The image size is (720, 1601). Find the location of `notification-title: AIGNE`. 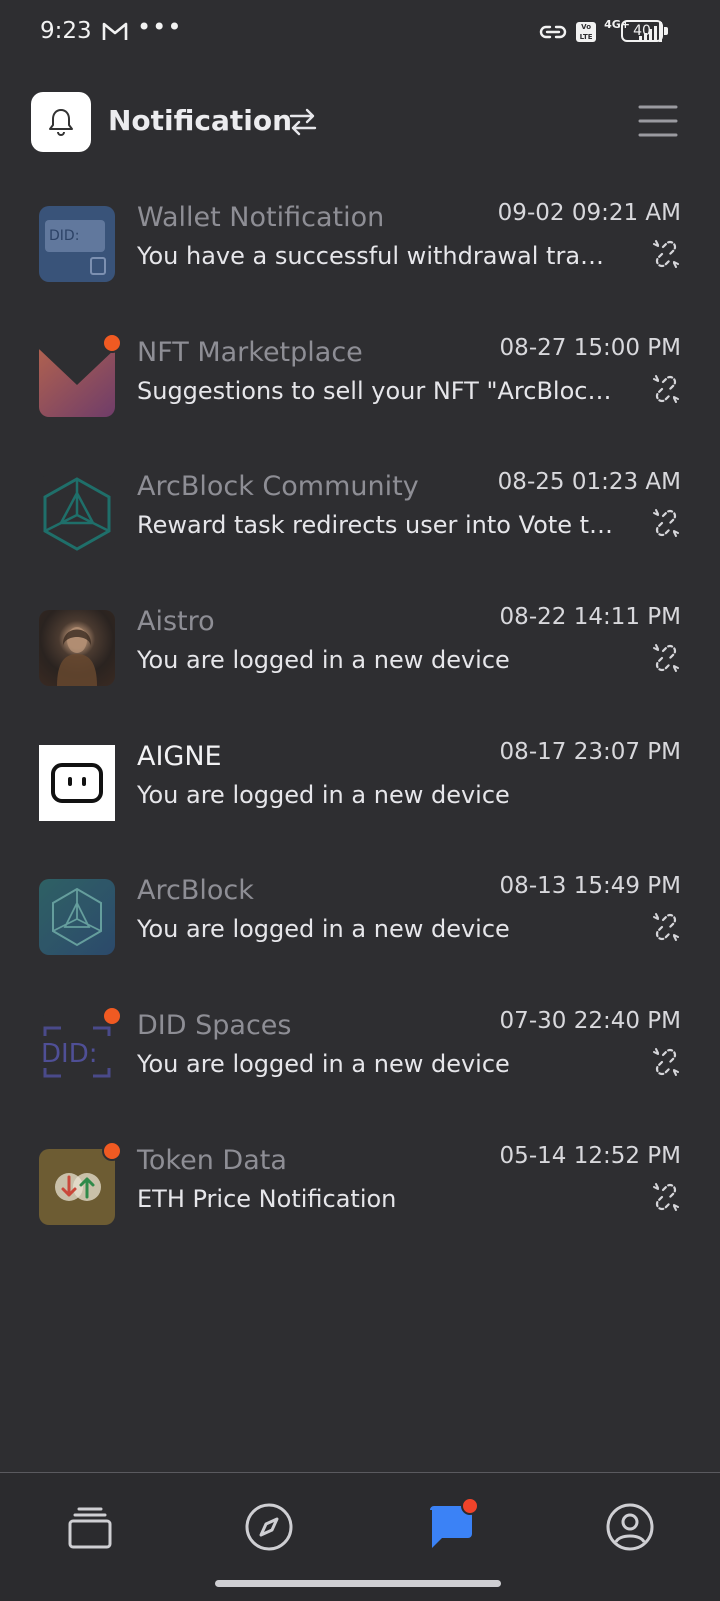

notification-title: AIGNE is located at coordinates (179, 756).